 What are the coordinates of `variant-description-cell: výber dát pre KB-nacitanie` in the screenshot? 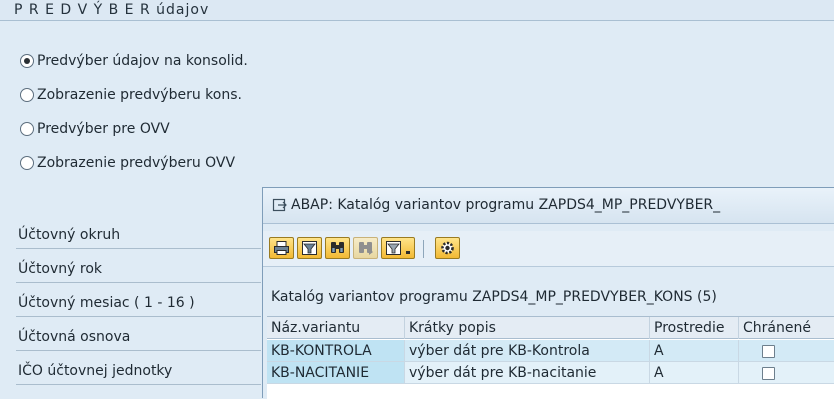 It's located at (527, 373).